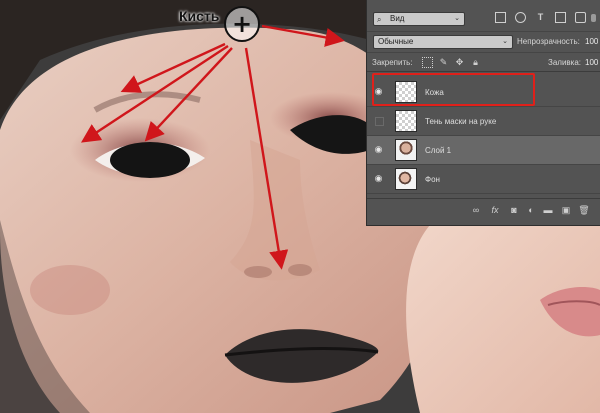  I want to click on add-mask-icon: ◙, so click(514, 210).